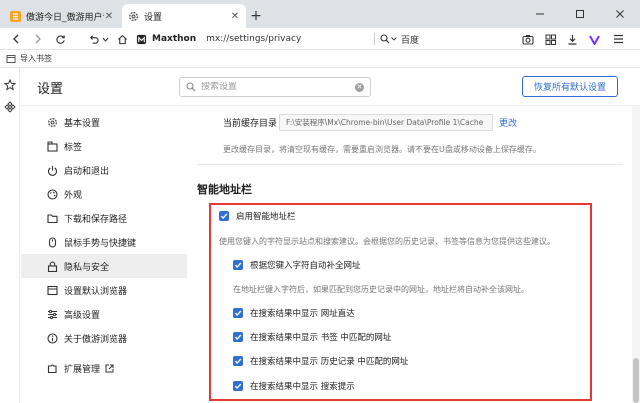 This screenshot has width=640, height=403. What do you see at coordinates (104, 146) in the screenshot?
I see `nav-item-tabs: 标签` at bounding box center [104, 146].